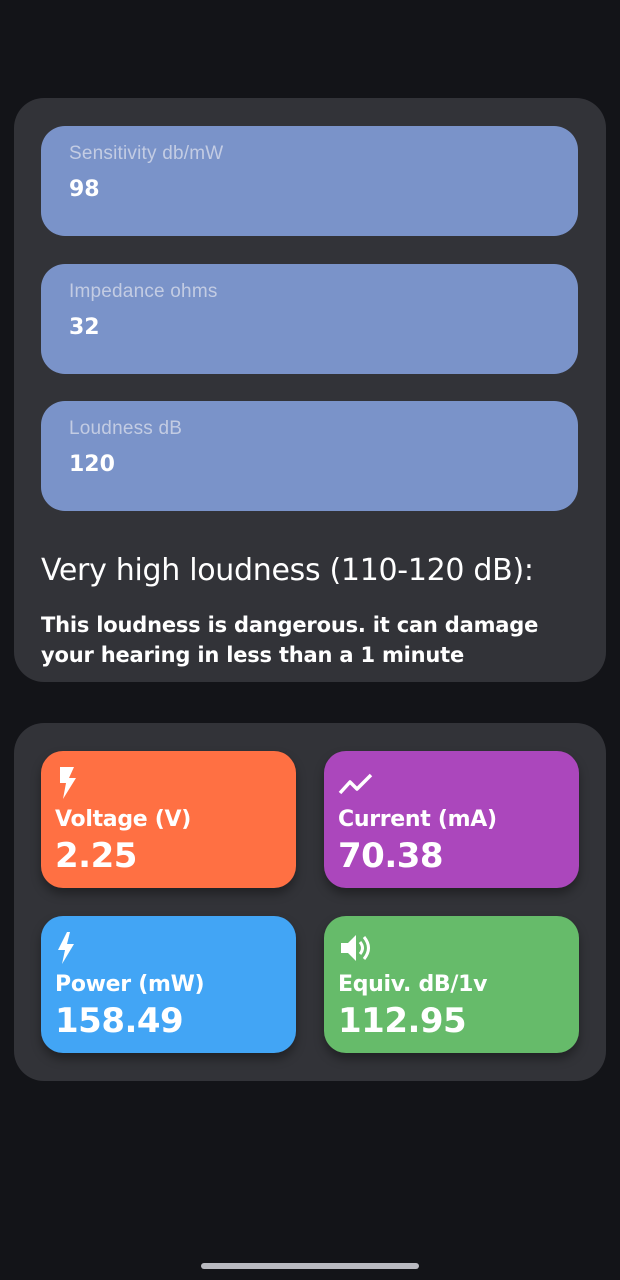 The width and height of the screenshot is (620, 1280). I want to click on voltage-tile: Voltage (V) 2.25, so click(168, 819).